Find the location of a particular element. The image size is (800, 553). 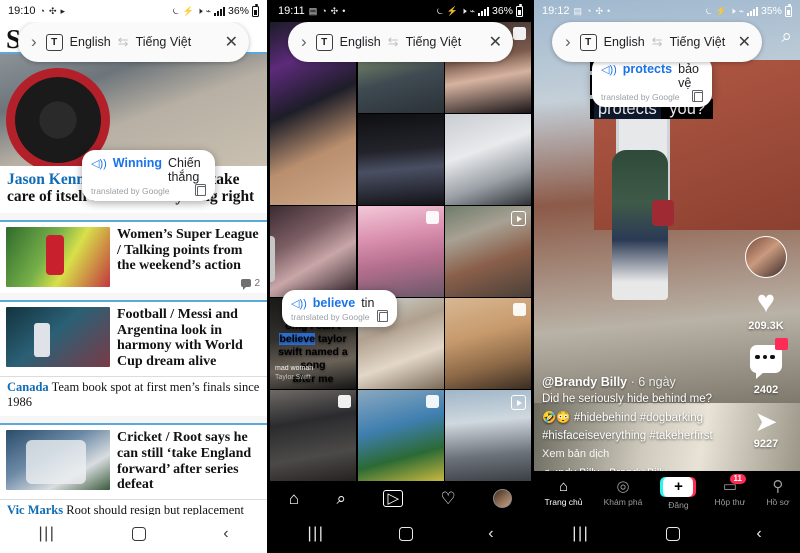

heart-icon: ♡ is located at coordinates (448, 498).